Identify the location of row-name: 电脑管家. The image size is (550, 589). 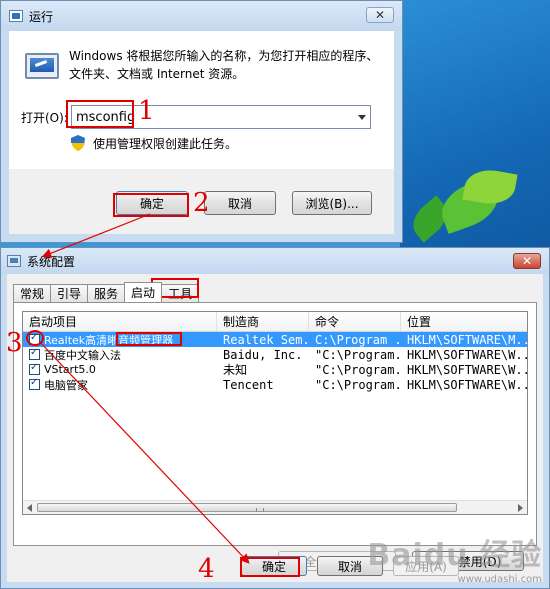
(66, 385).